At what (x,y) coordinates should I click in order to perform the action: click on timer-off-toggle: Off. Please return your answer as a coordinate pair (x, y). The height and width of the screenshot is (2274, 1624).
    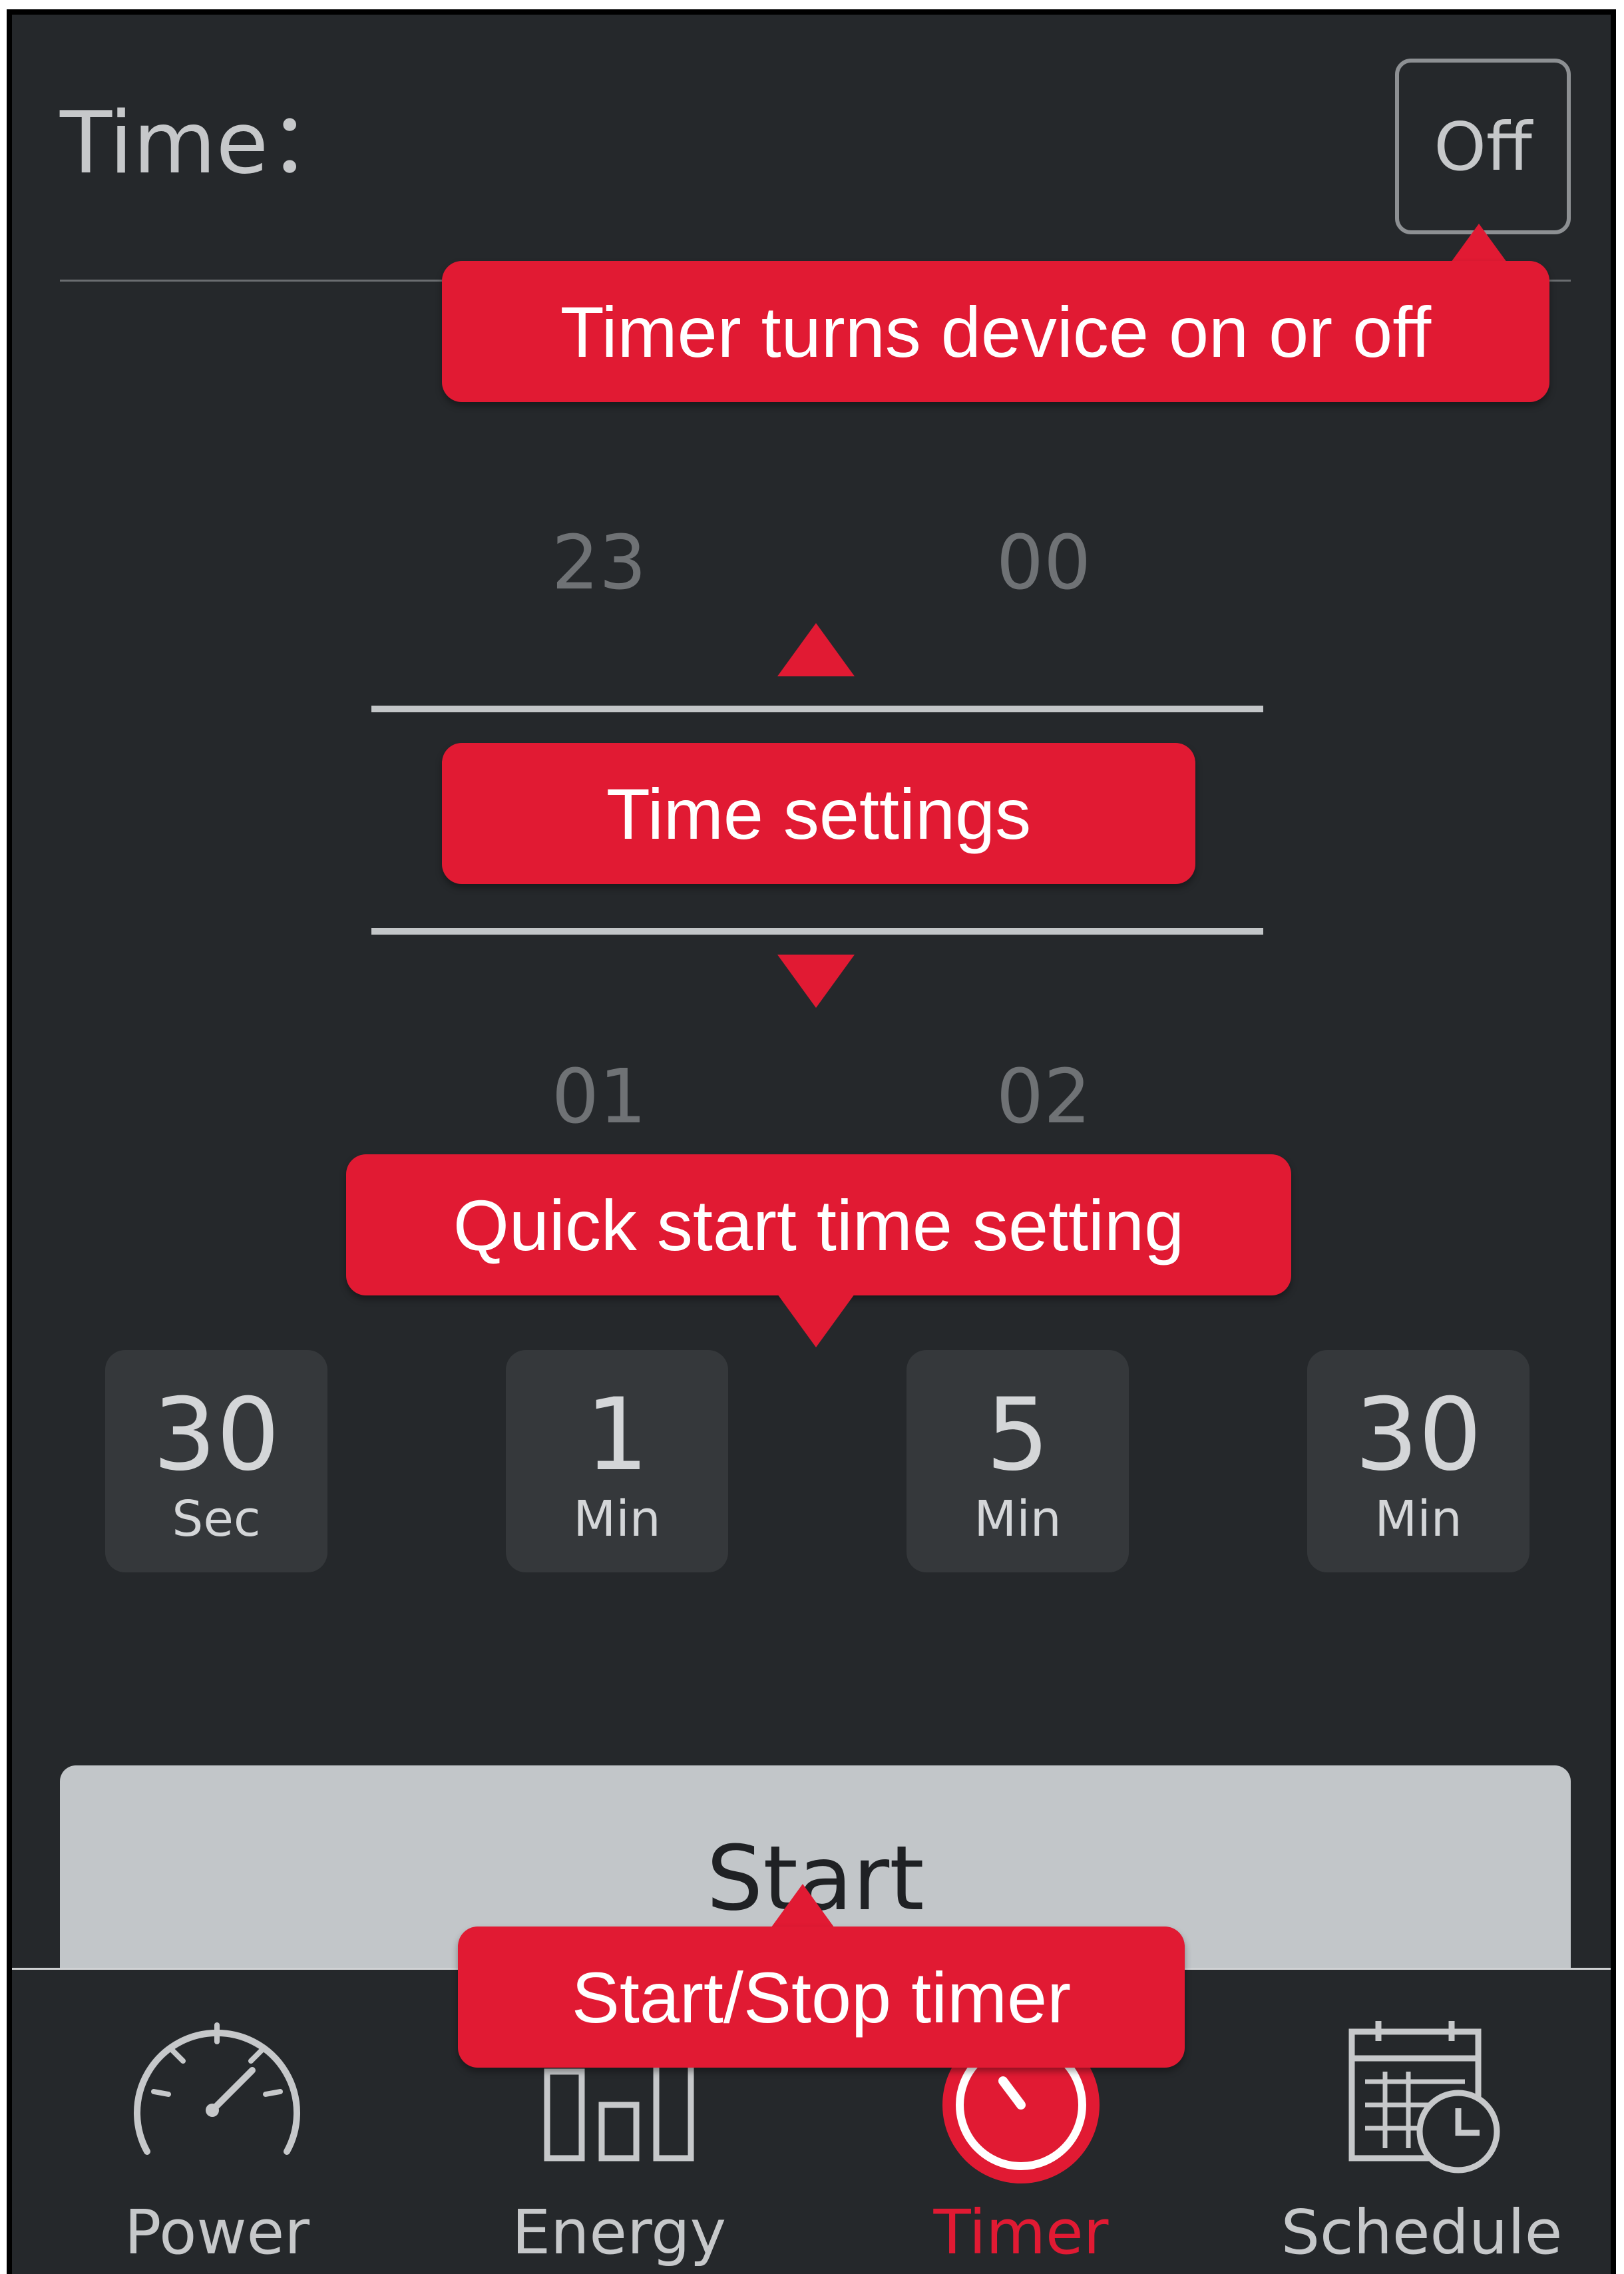
    Looking at the image, I should click on (1483, 146).